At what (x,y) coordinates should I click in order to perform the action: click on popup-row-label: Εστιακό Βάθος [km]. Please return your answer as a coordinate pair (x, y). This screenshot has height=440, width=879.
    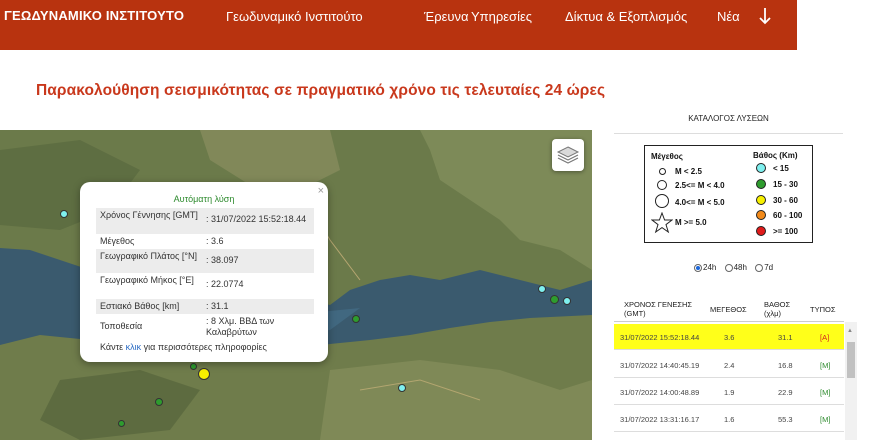
    Looking at the image, I should click on (140, 306).